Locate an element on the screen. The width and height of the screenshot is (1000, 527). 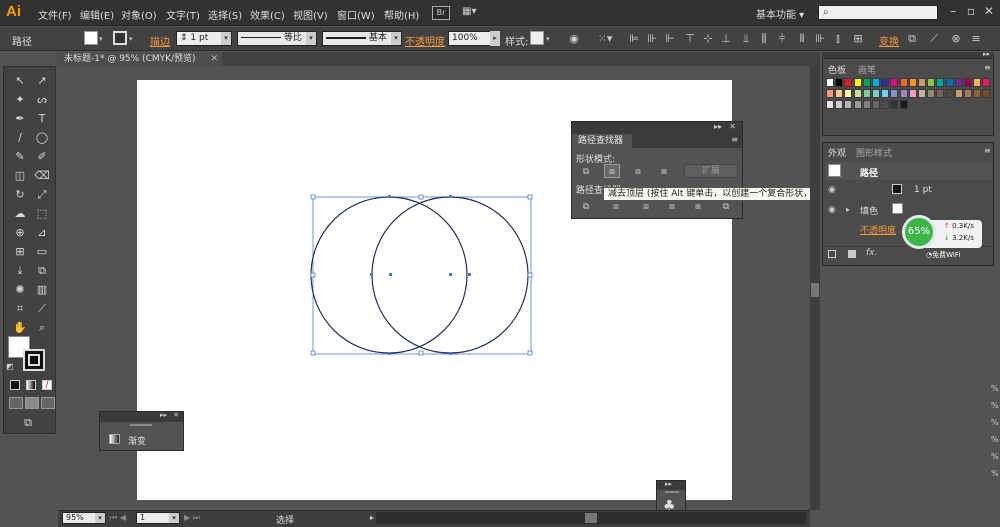
minus-back-icon: ⧉ is located at coordinates (726, 207).